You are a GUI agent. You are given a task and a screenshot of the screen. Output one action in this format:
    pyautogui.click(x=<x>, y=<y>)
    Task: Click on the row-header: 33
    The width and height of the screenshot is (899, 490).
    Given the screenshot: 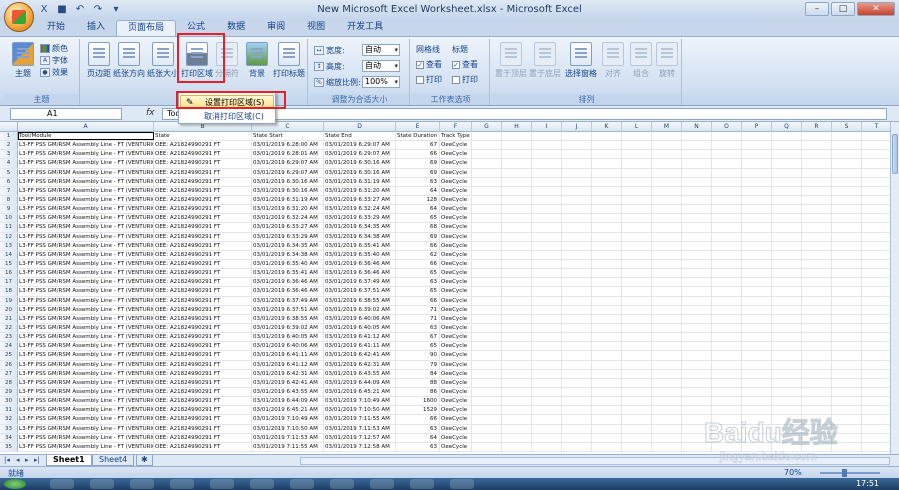 What is the action you would take?
    pyautogui.click(x=9, y=428)
    